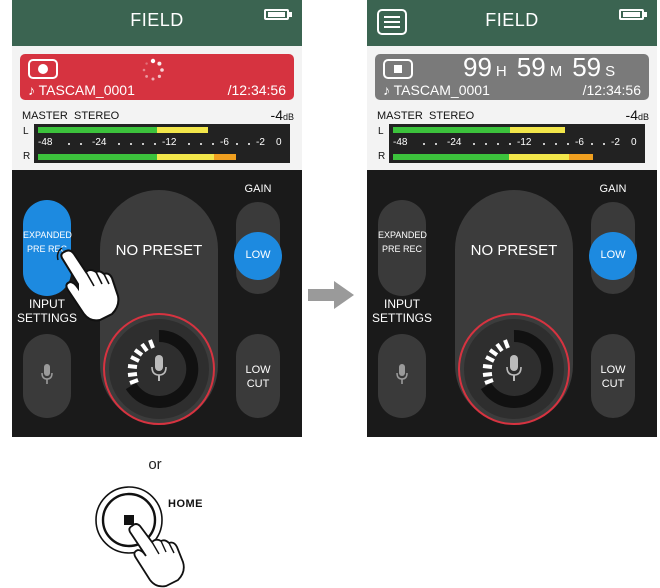 This screenshot has height=588, width=660. What do you see at coordinates (477, 67) in the screenshot?
I see `remaining-hours: 99` at bounding box center [477, 67].